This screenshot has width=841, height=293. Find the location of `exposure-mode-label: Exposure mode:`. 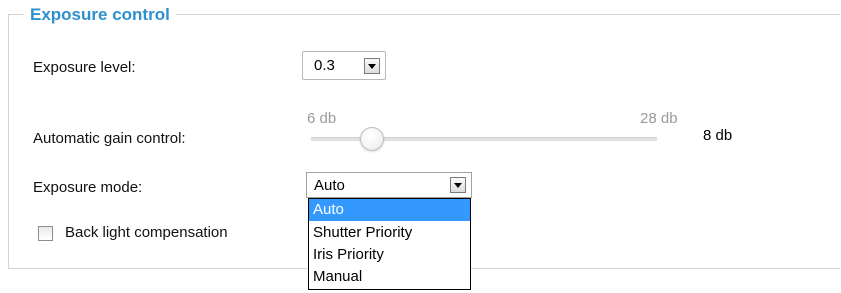

exposure-mode-label: Exposure mode: is located at coordinates (88, 187).